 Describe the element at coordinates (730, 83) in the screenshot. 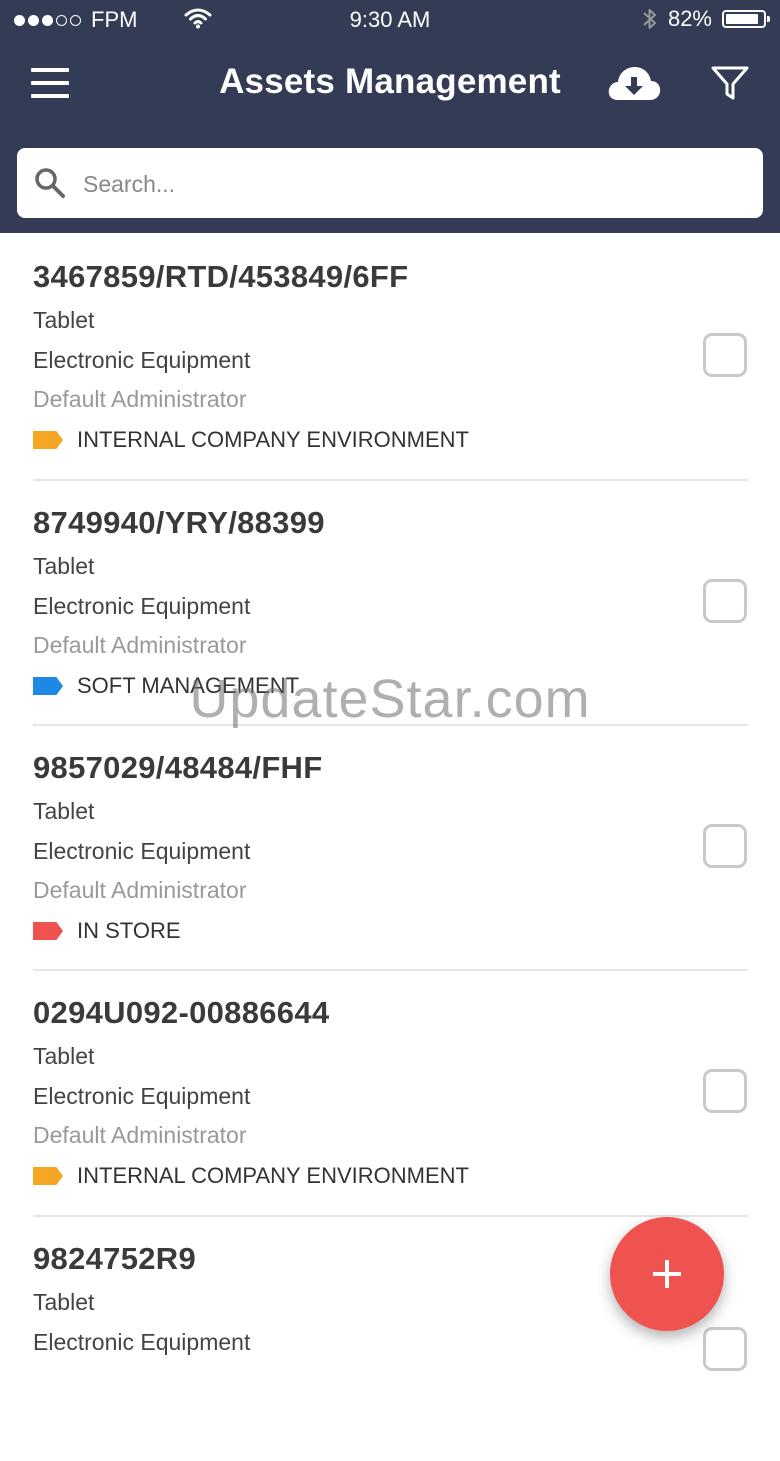

I see `filter-icon` at that location.